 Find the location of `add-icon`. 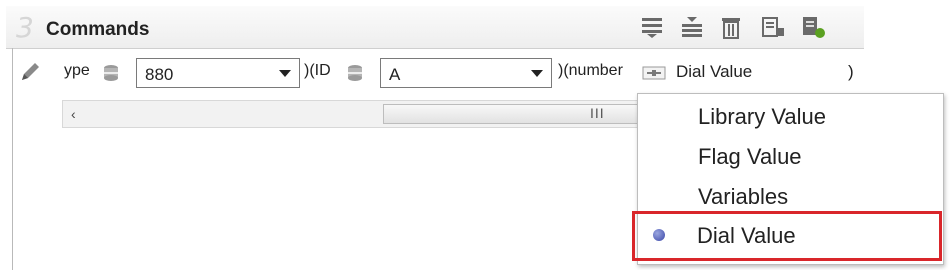

add-icon is located at coordinates (814, 28).